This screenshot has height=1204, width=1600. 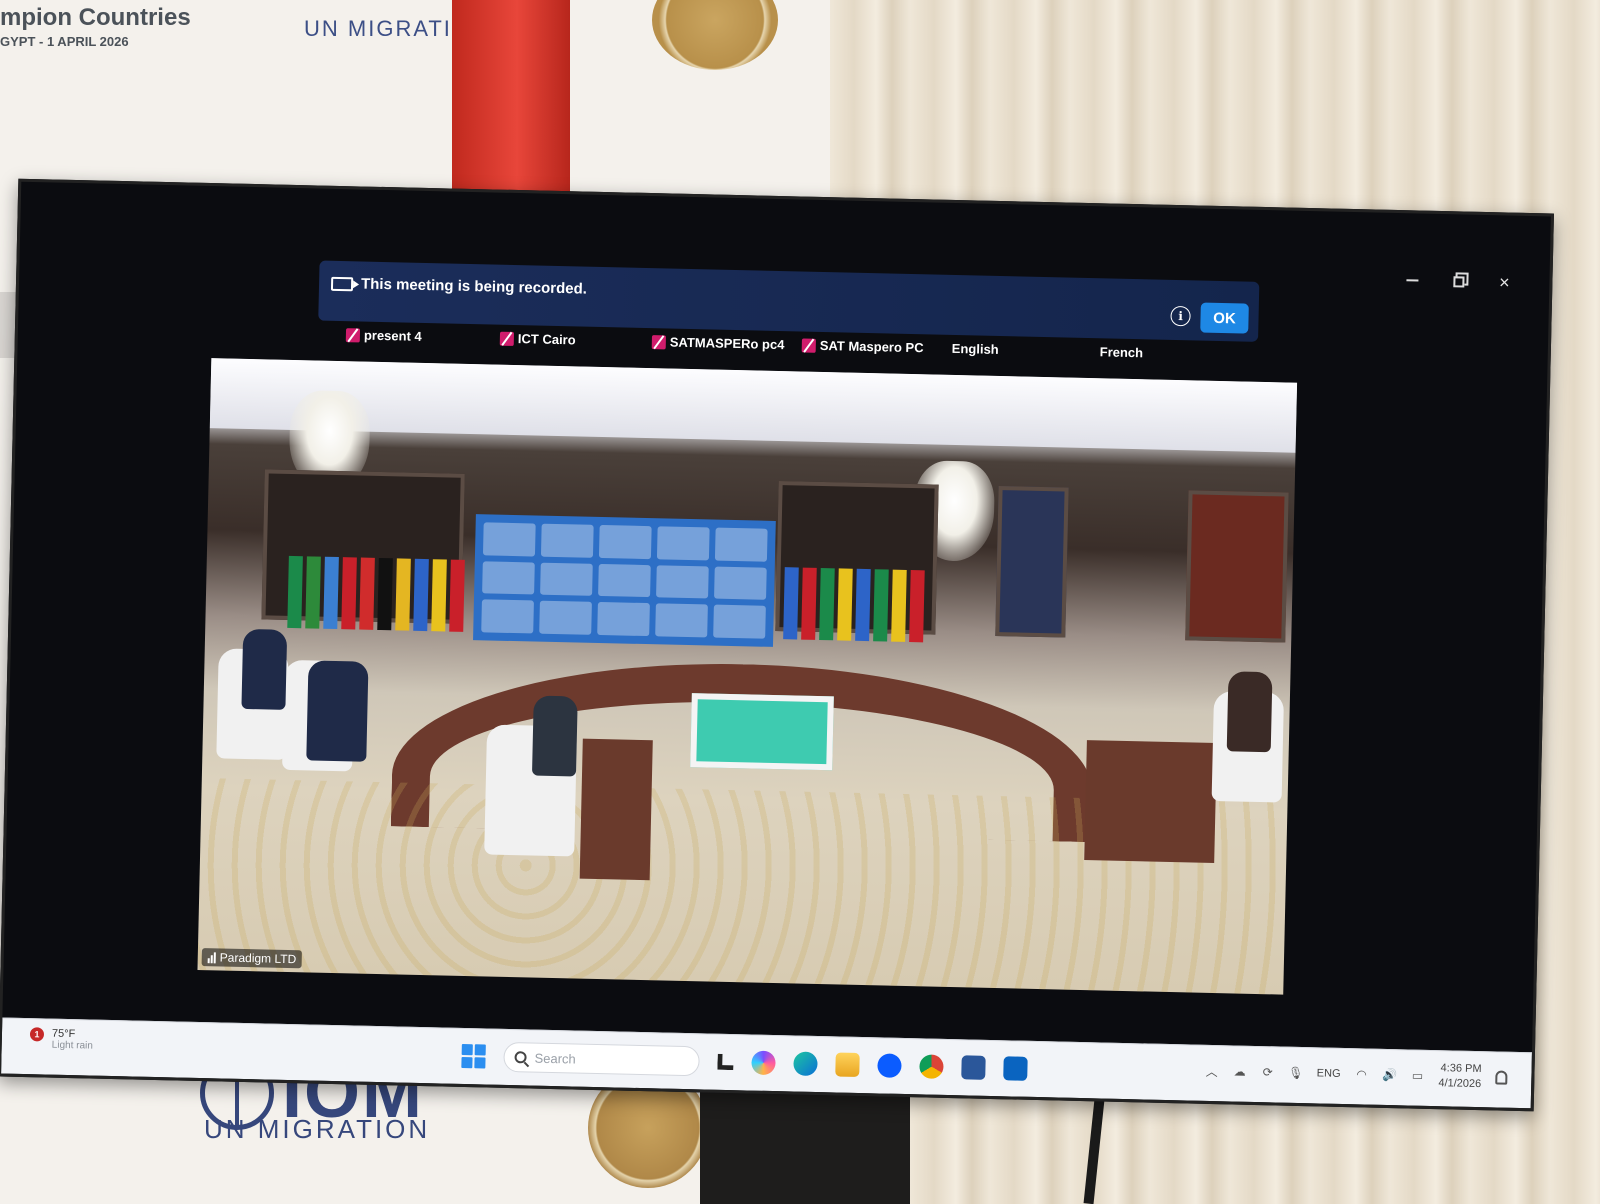 What do you see at coordinates (1296, 1073) in the screenshot?
I see `microphone-icon: 🎙` at bounding box center [1296, 1073].